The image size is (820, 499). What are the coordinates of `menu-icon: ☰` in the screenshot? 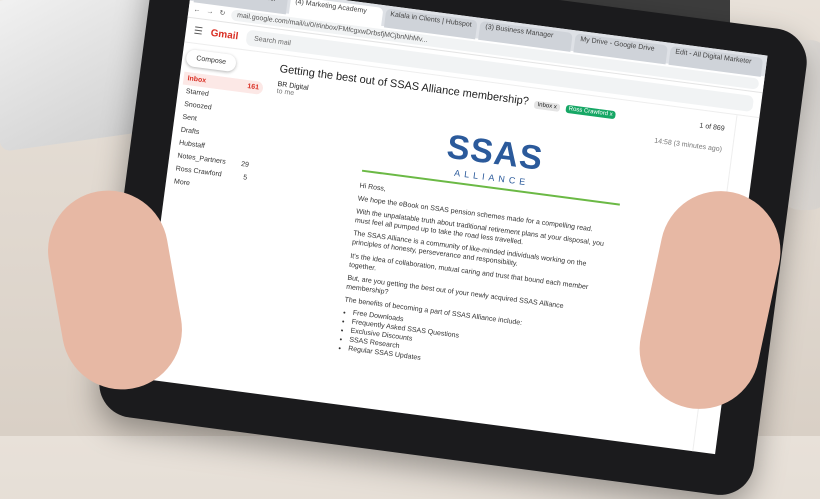 It's located at (198, 31).